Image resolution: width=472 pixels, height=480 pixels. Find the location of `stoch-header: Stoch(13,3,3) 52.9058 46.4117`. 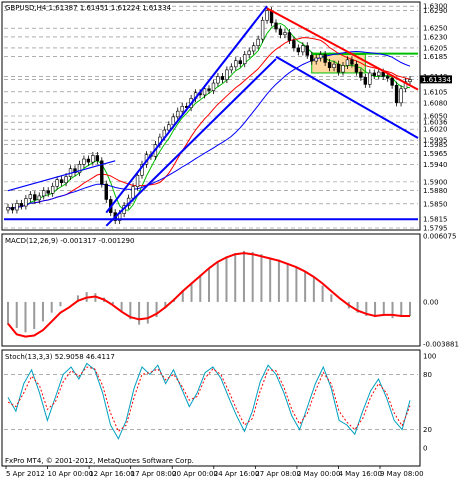

stoch-header: Stoch(13,3,3) 52.9058 46.4117 is located at coordinates (60, 357).